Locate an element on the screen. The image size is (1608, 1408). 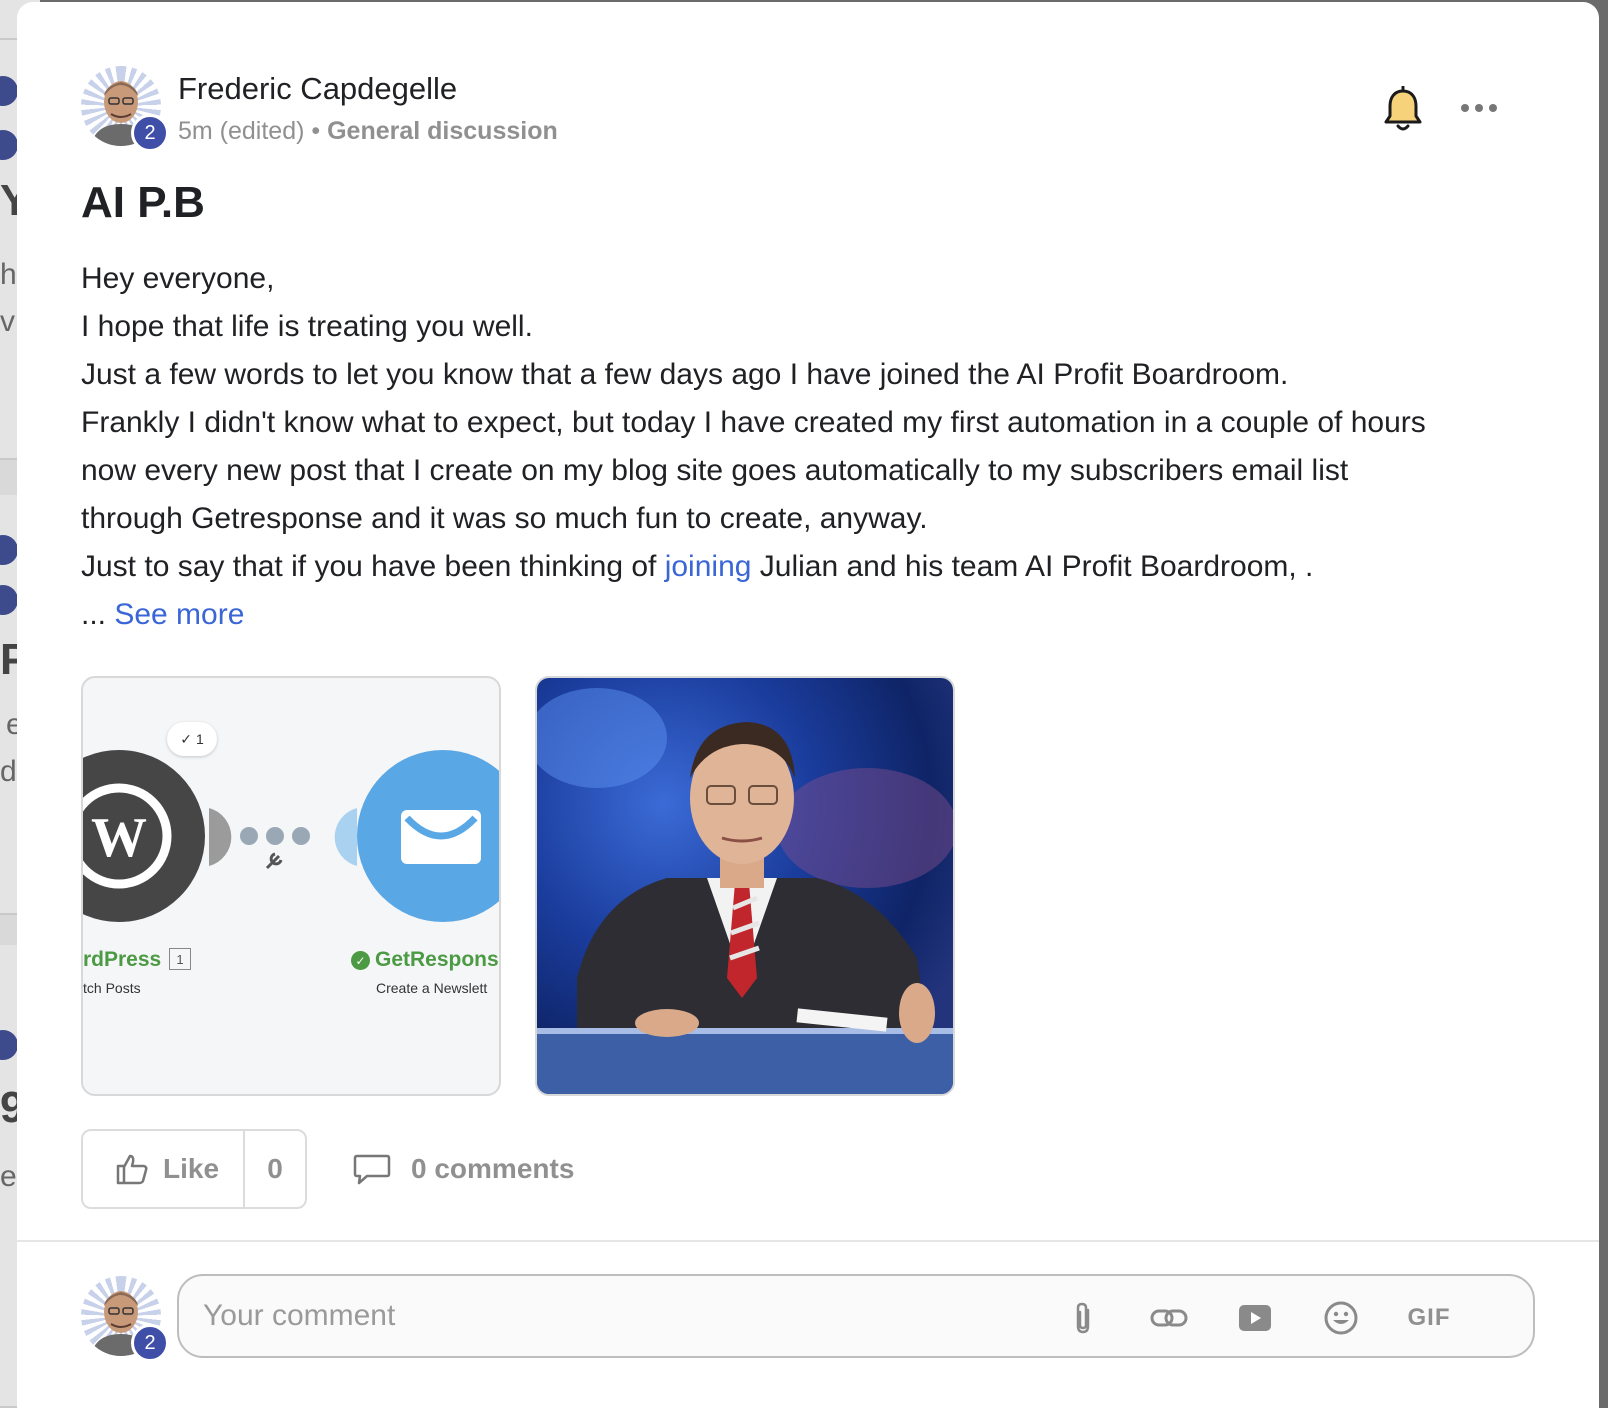
like-button: Like is located at coordinates (164, 1169).